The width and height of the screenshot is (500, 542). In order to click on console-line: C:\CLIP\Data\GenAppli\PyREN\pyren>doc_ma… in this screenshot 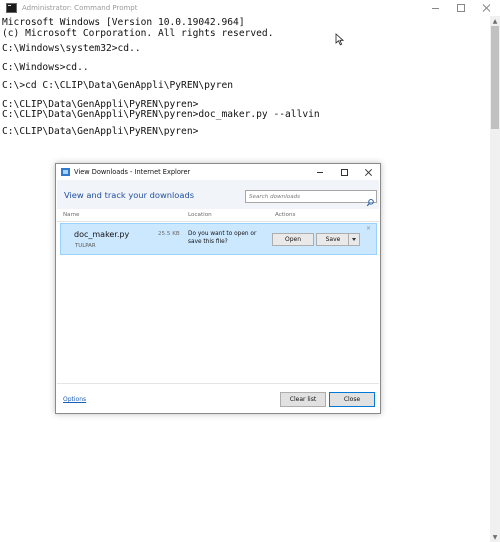, I will do `click(161, 114)`.